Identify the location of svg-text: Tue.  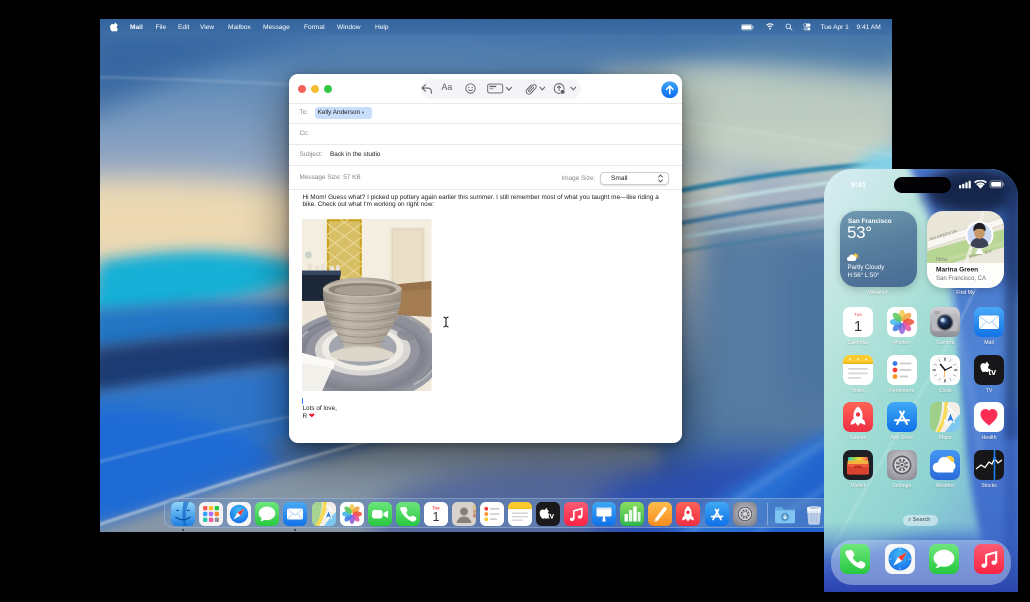
(858, 314).